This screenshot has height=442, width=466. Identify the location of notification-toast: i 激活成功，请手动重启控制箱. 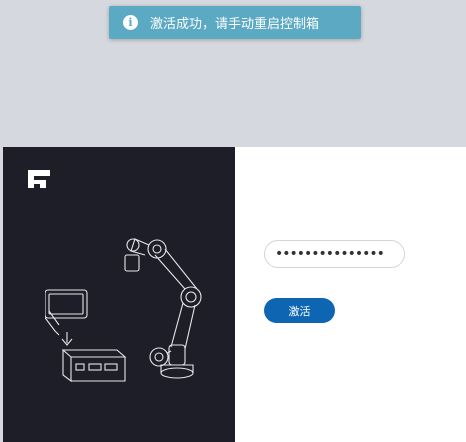
(235, 22).